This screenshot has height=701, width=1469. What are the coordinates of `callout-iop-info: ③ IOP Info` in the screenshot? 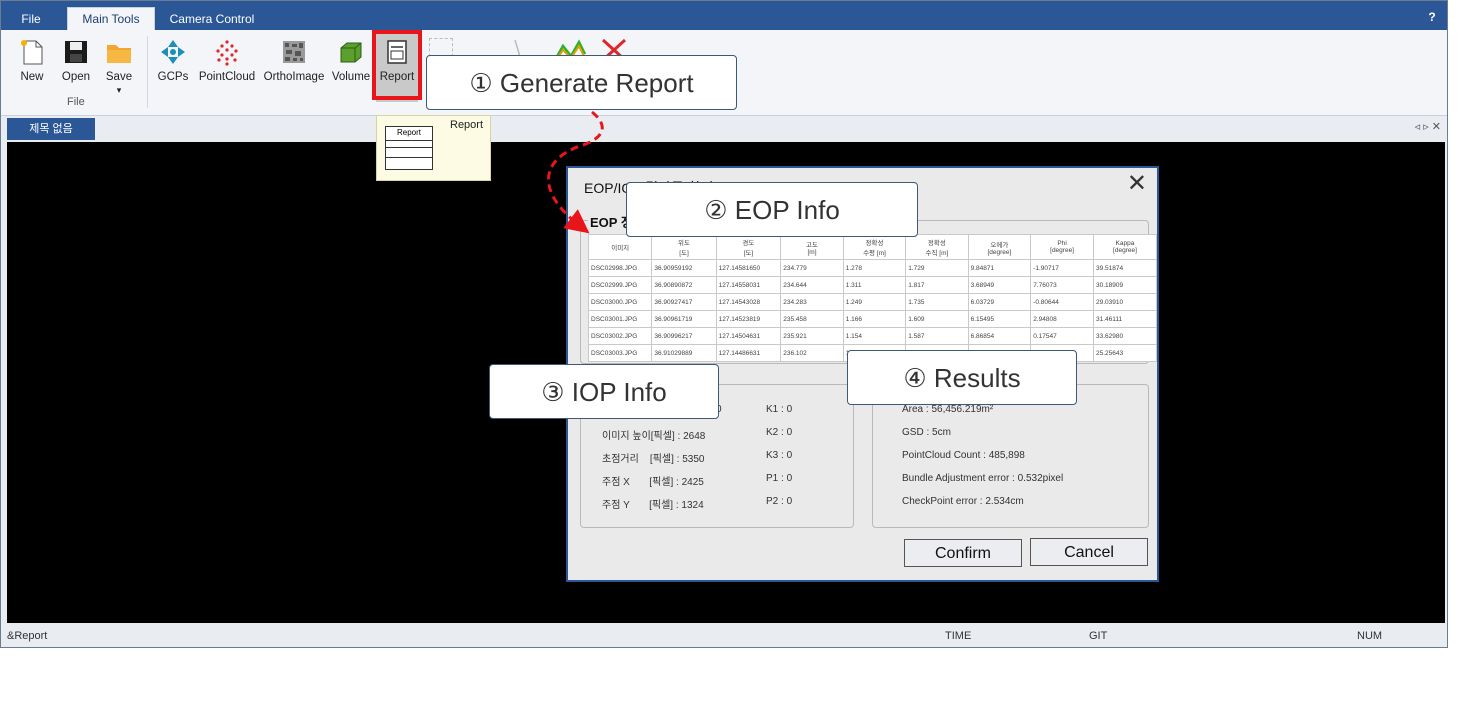 It's located at (604, 391).